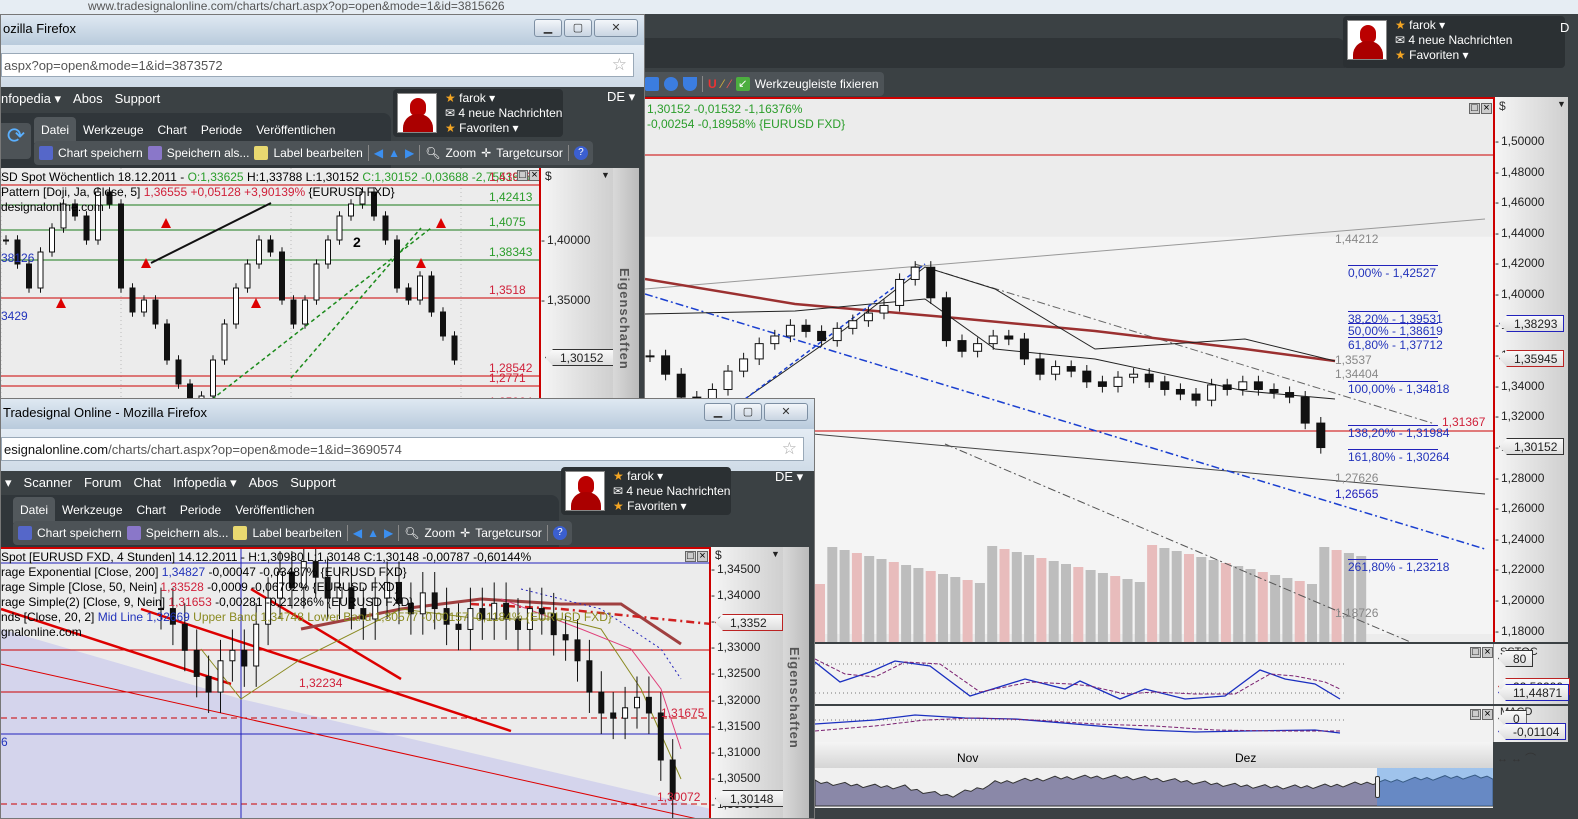 This screenshot has height=819, width=1578. I want to click on window-titlebar: ozilla Firefox ▁ ▢ ✕, so click(322, 30).